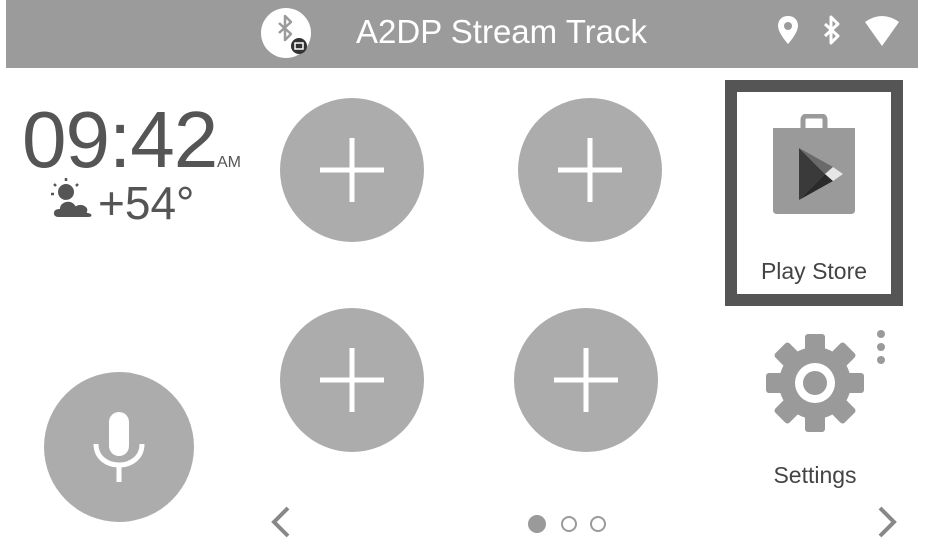 The height and width of the screenshot is (542, 925). I want to click on settings-app: Settings, so click(815, 410).